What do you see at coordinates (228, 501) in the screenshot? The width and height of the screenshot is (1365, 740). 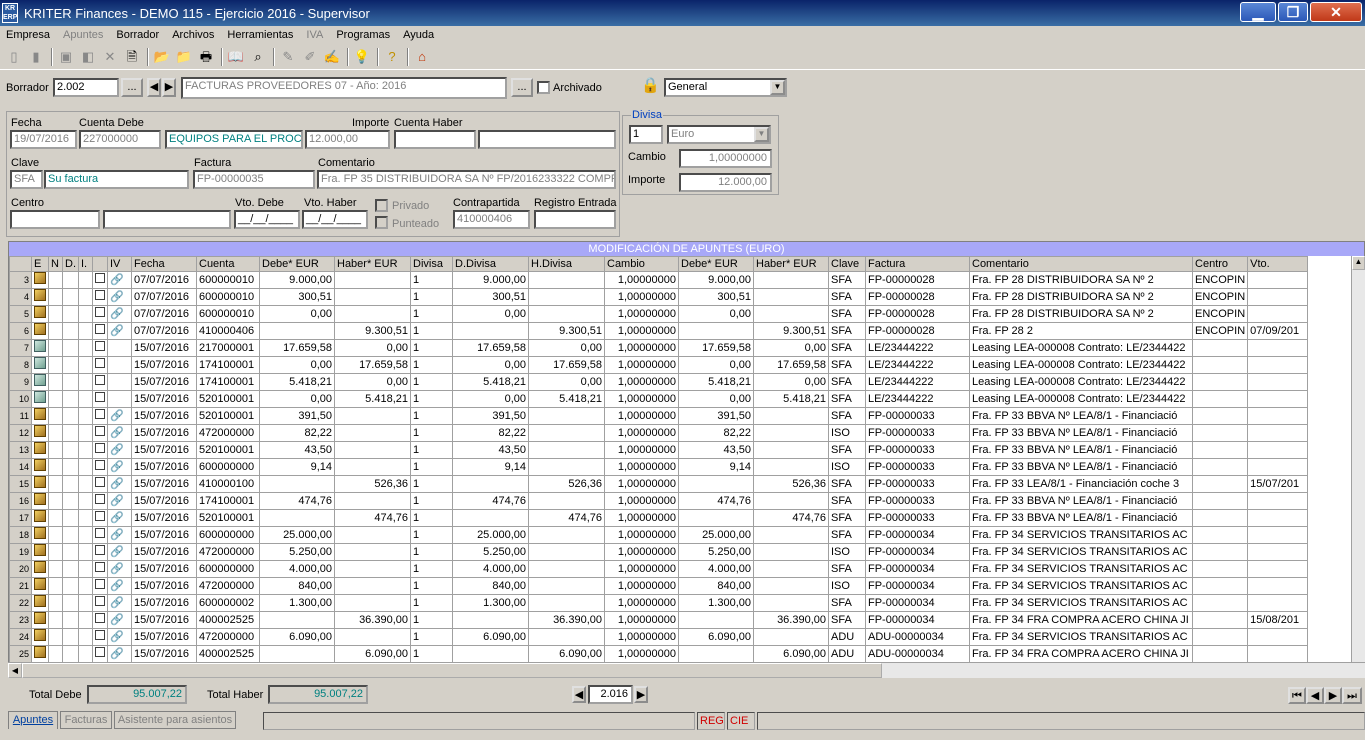 I see `cell-cuenta: 174100001` at bounding box center [228, 501].